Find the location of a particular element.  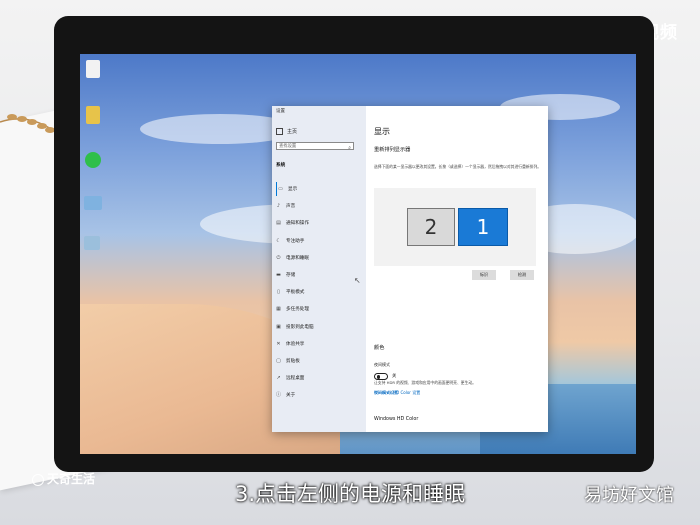

power-icon: ⏻ is located at coordinates (278, 257).